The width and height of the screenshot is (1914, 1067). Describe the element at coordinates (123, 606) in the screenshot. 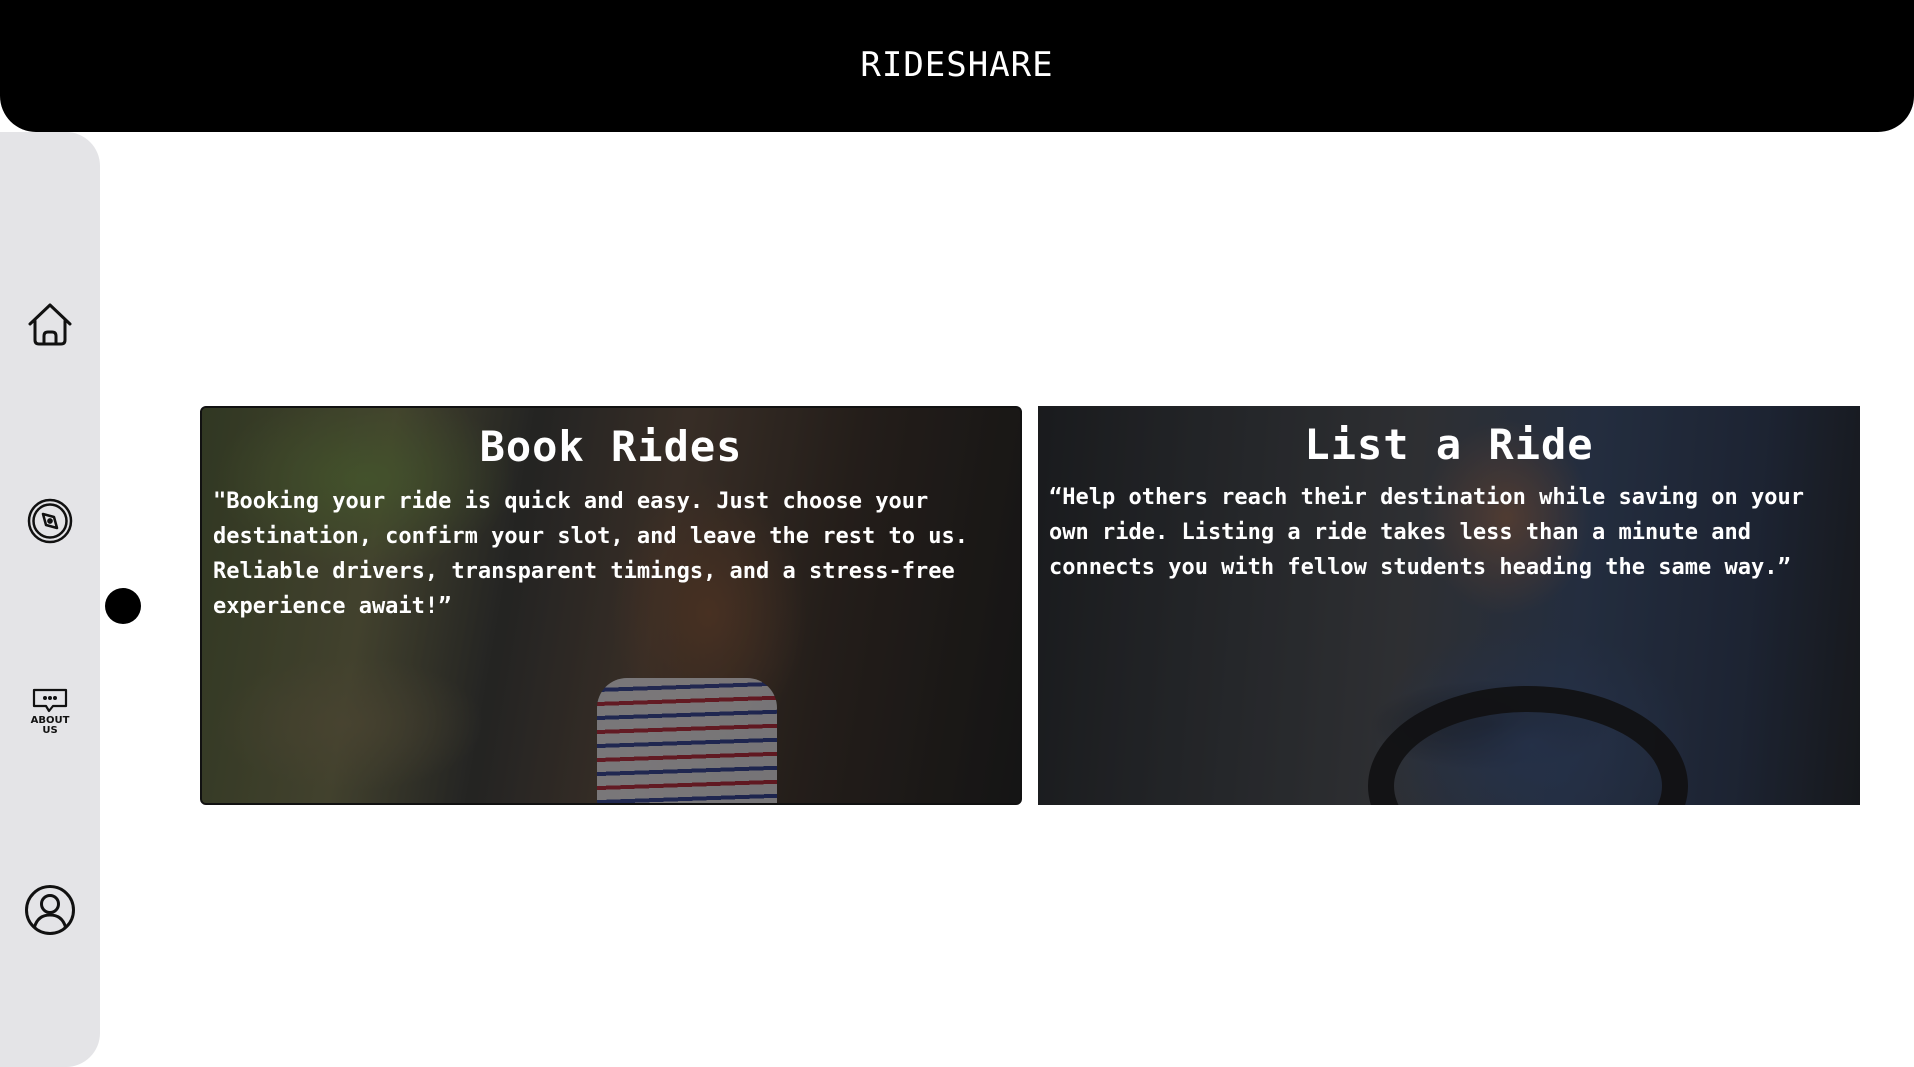

I see `sidebar-toggle-handle` at that location.